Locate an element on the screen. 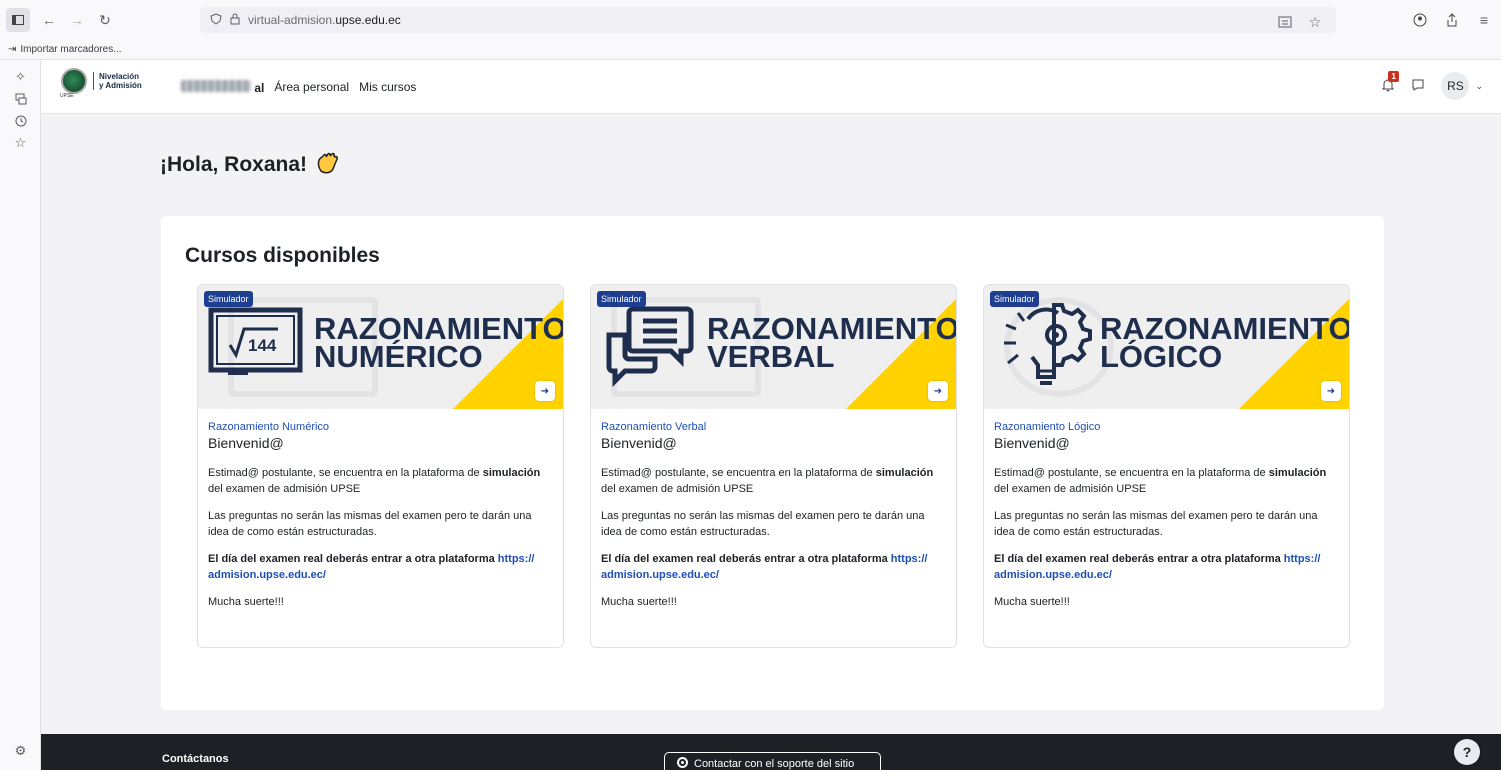 Image resolution: width=1501 pixels, height=770 pixels. notification-count-badge: 1 is located at coordinates (1393, 76).